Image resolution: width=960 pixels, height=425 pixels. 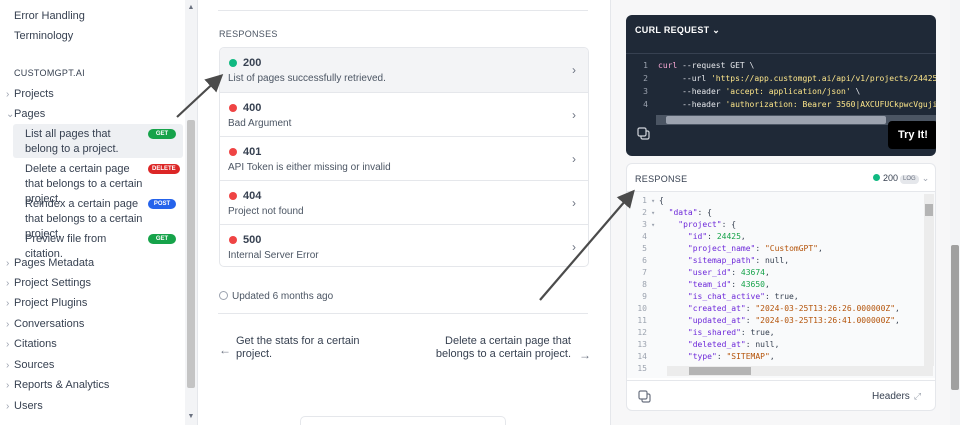 What do you see at coordinates (714, 332) in the screenshot?
I see `json-key: "is_shared"` at bounding box center [714, 332].